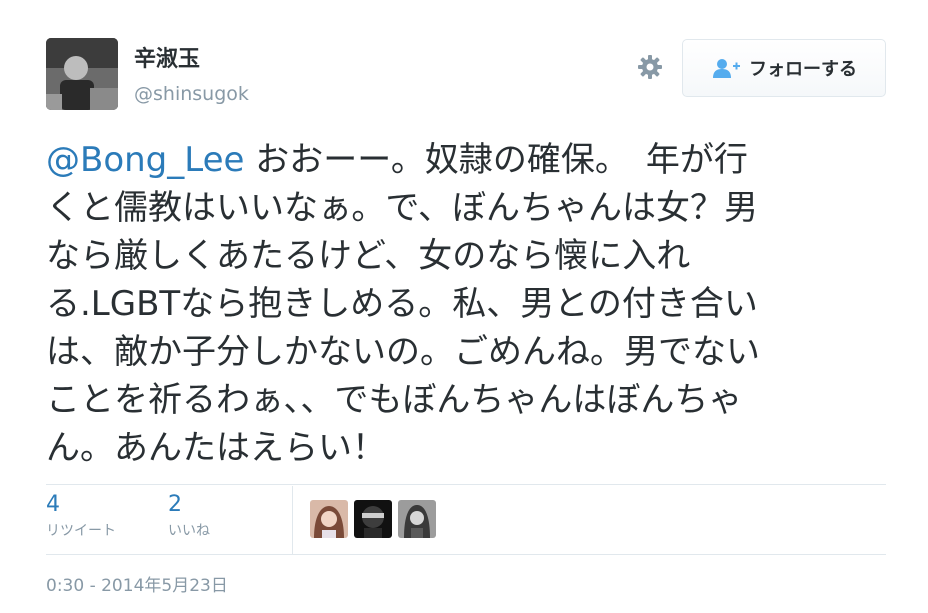 The image size is (928, 613). I want to click on liker-avatars, so click(373, 519).